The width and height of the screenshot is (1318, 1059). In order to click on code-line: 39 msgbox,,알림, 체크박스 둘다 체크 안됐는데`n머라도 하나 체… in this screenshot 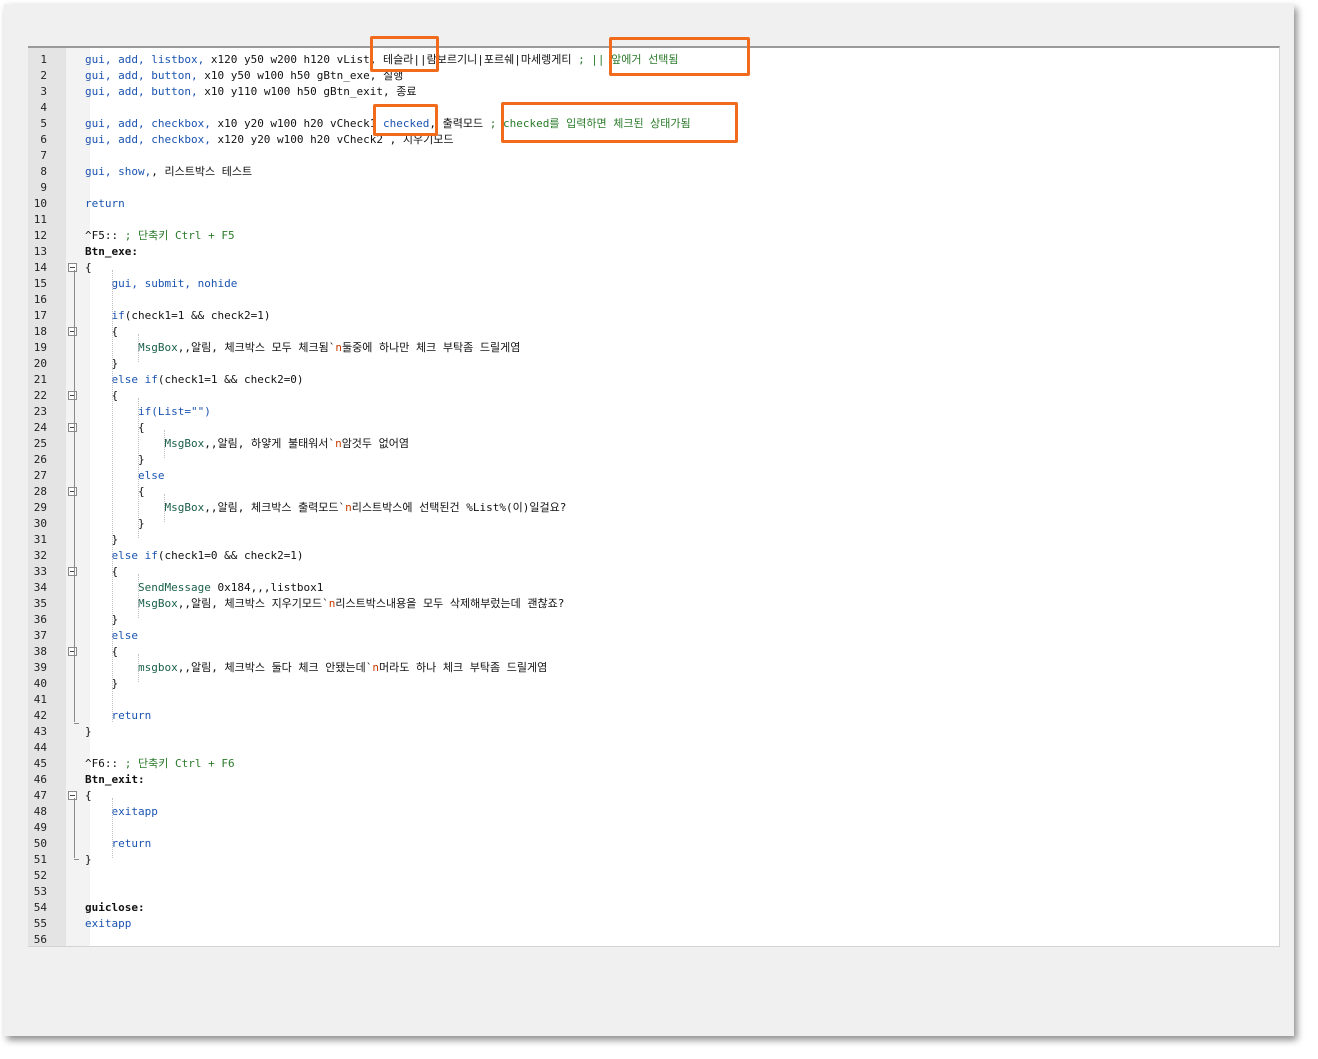, I will do `click(653, 668)`.